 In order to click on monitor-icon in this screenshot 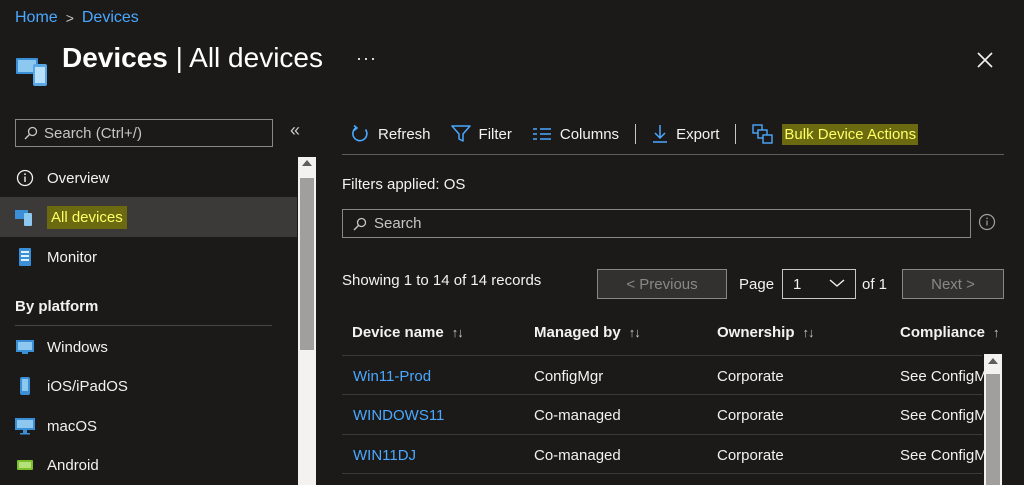, I will do `click(25, 257)`.